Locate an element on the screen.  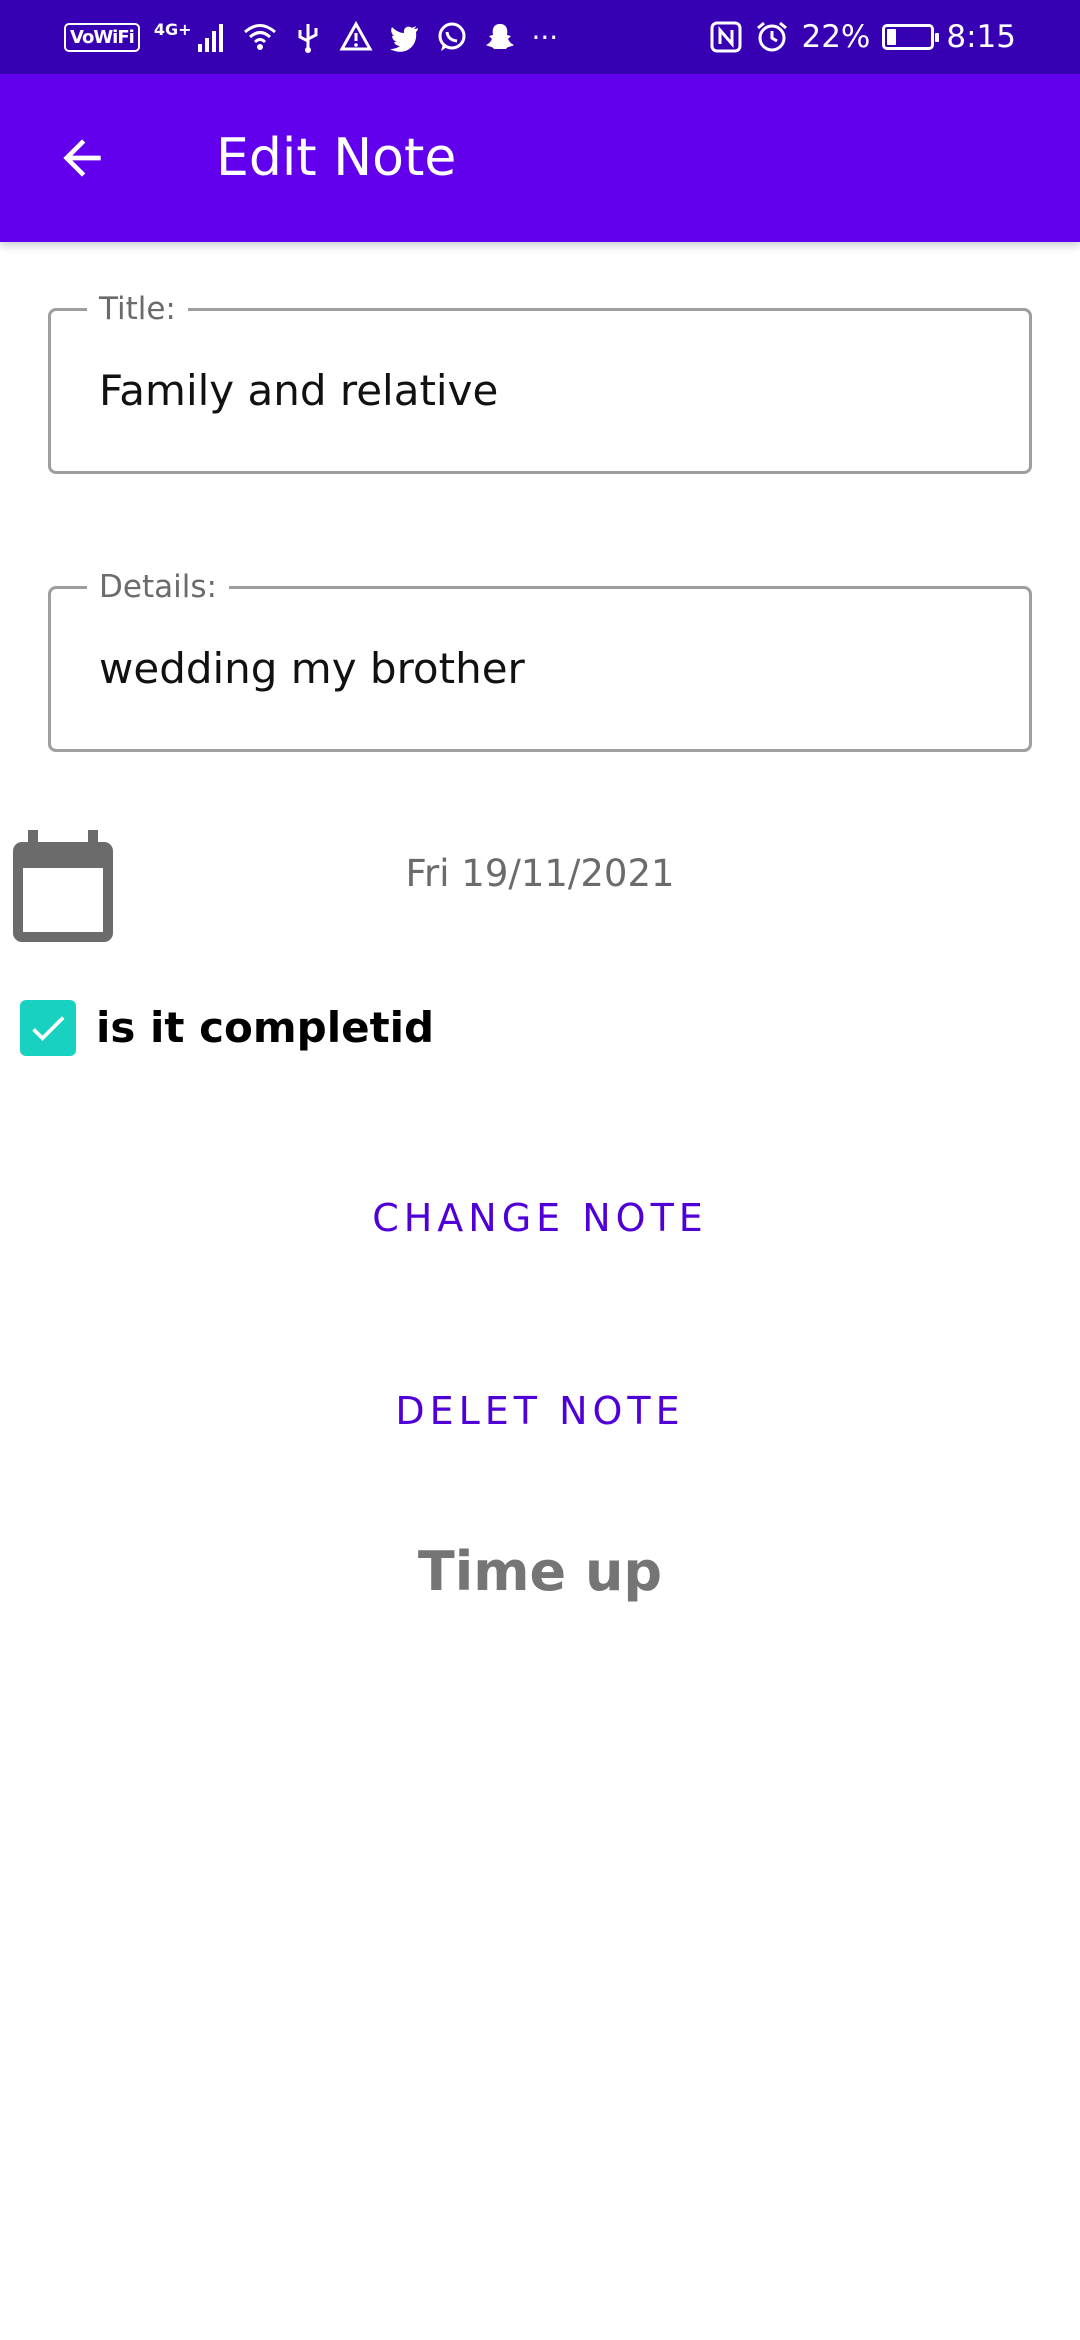
check-icon is located at coordinates (48, 1028).